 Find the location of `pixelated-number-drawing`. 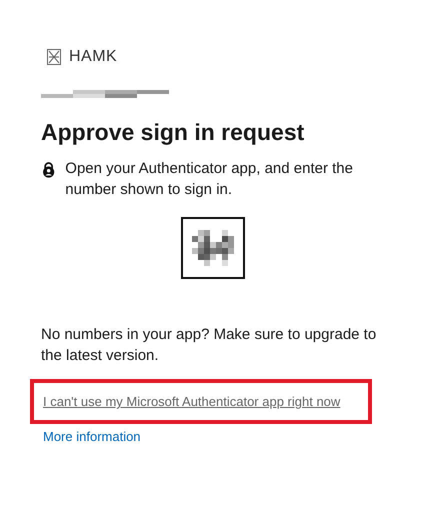

pixelated-number-drawing is located at coordinates (213, 248).